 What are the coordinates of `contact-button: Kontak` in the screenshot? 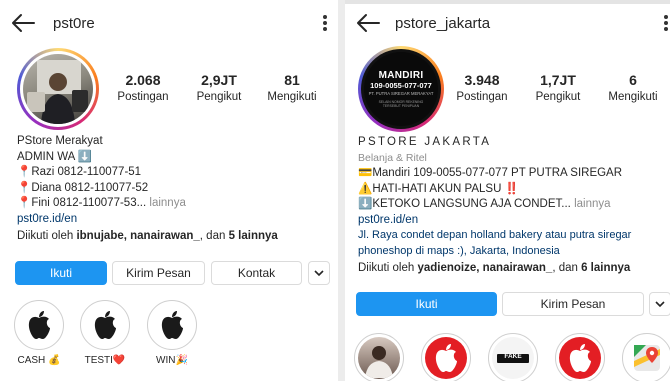 It's located at (256, 273).